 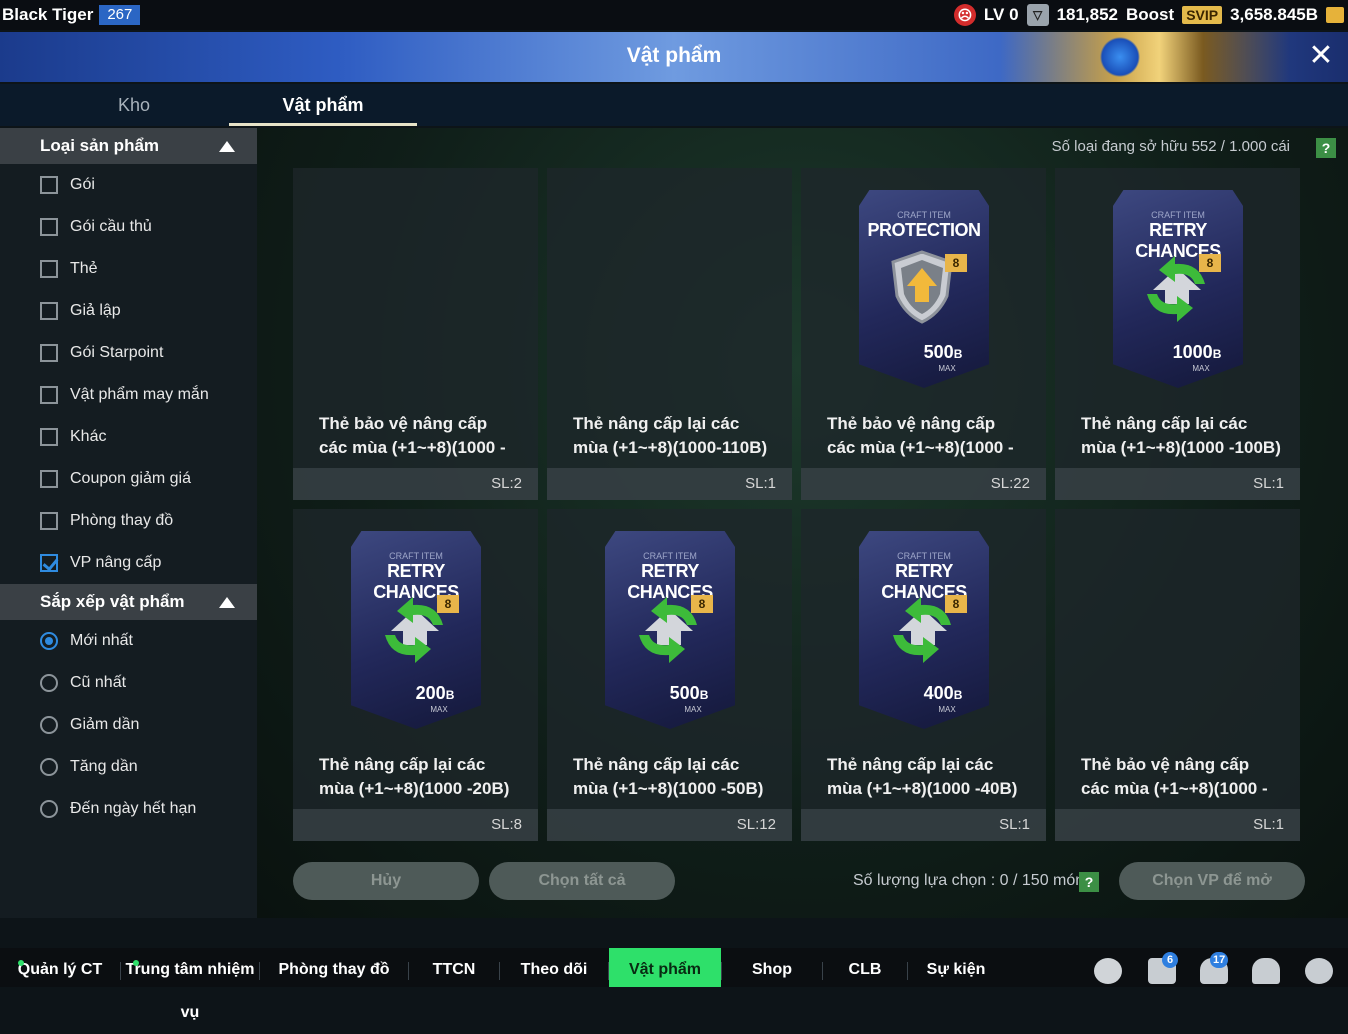 What do you see at coordinates (1266, 971) in the screenshot?
I see `profile-icon` at bounding box center [1266, 971].